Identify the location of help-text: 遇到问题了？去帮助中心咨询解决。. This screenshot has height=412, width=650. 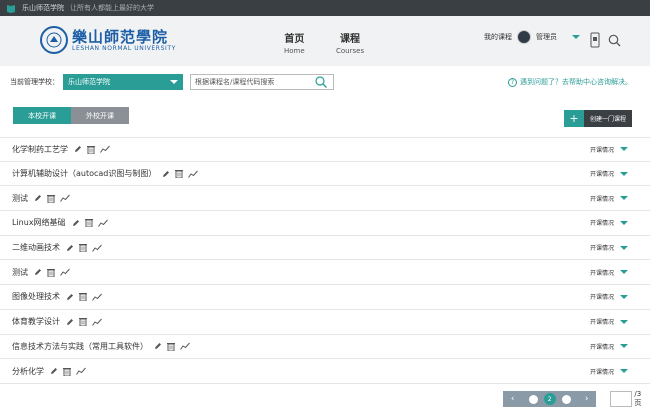
(576, 82).